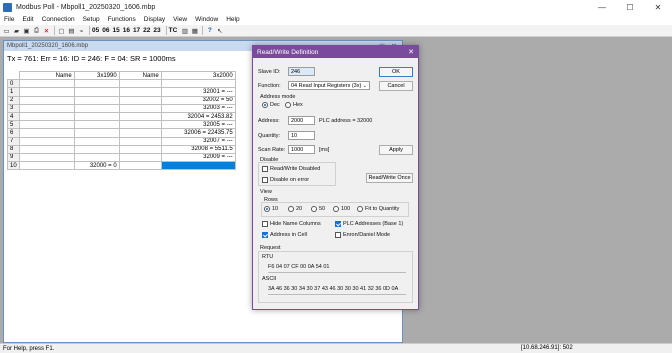 The height and width of the screenshot is (353, 672). What do you see at coordinates (13, 141) in the screenshot?
I see `row-index-cell: 7` at bounding box center [13, 141].